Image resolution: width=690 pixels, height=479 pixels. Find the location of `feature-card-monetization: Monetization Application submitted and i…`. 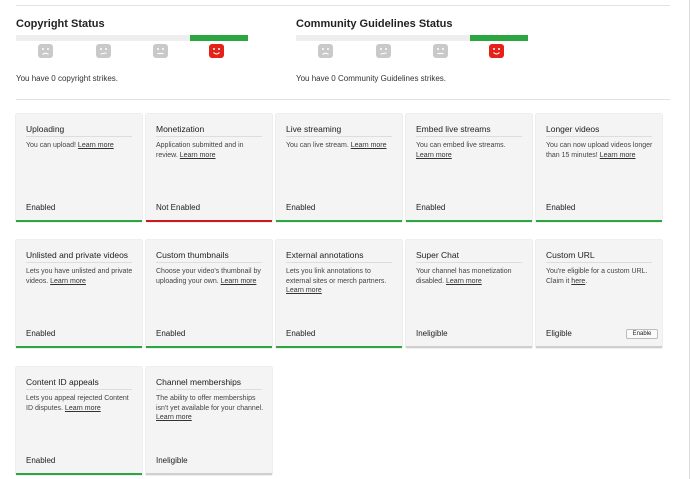

feature-card-monetization: Monetization Application submitted and i… is located at coordinates (209, 168).